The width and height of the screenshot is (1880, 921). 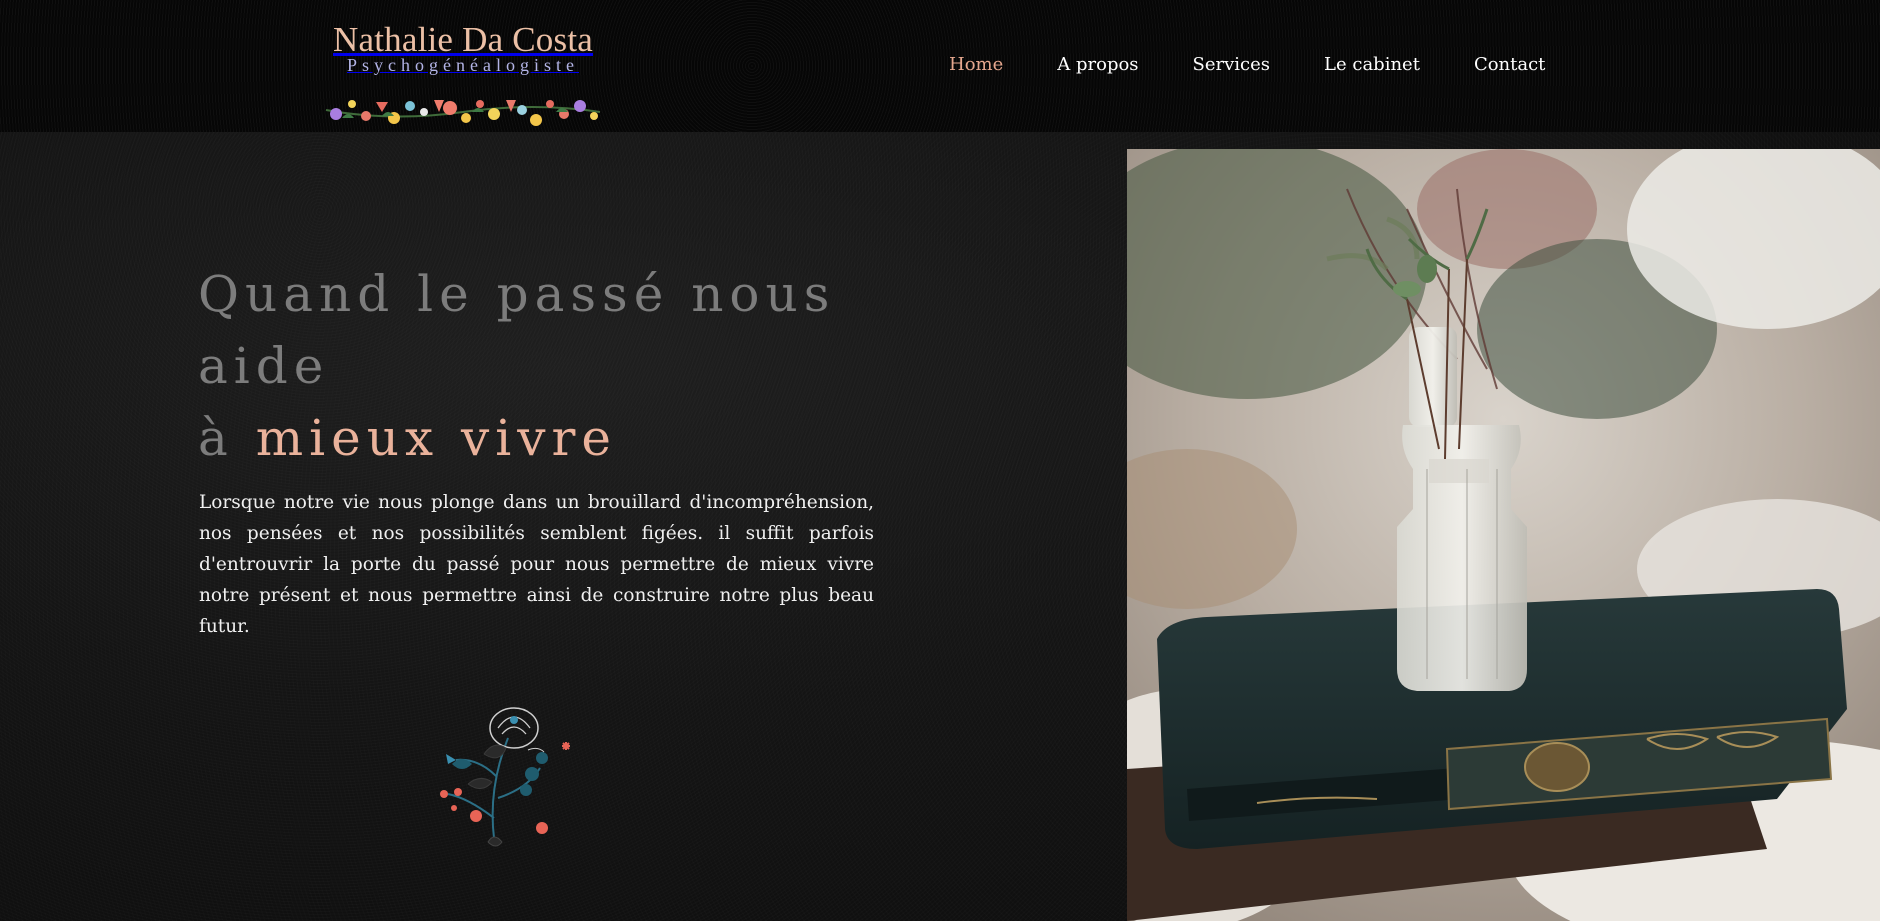 I want to click on nav-contact: Contact, so click(x=1509, y=64).